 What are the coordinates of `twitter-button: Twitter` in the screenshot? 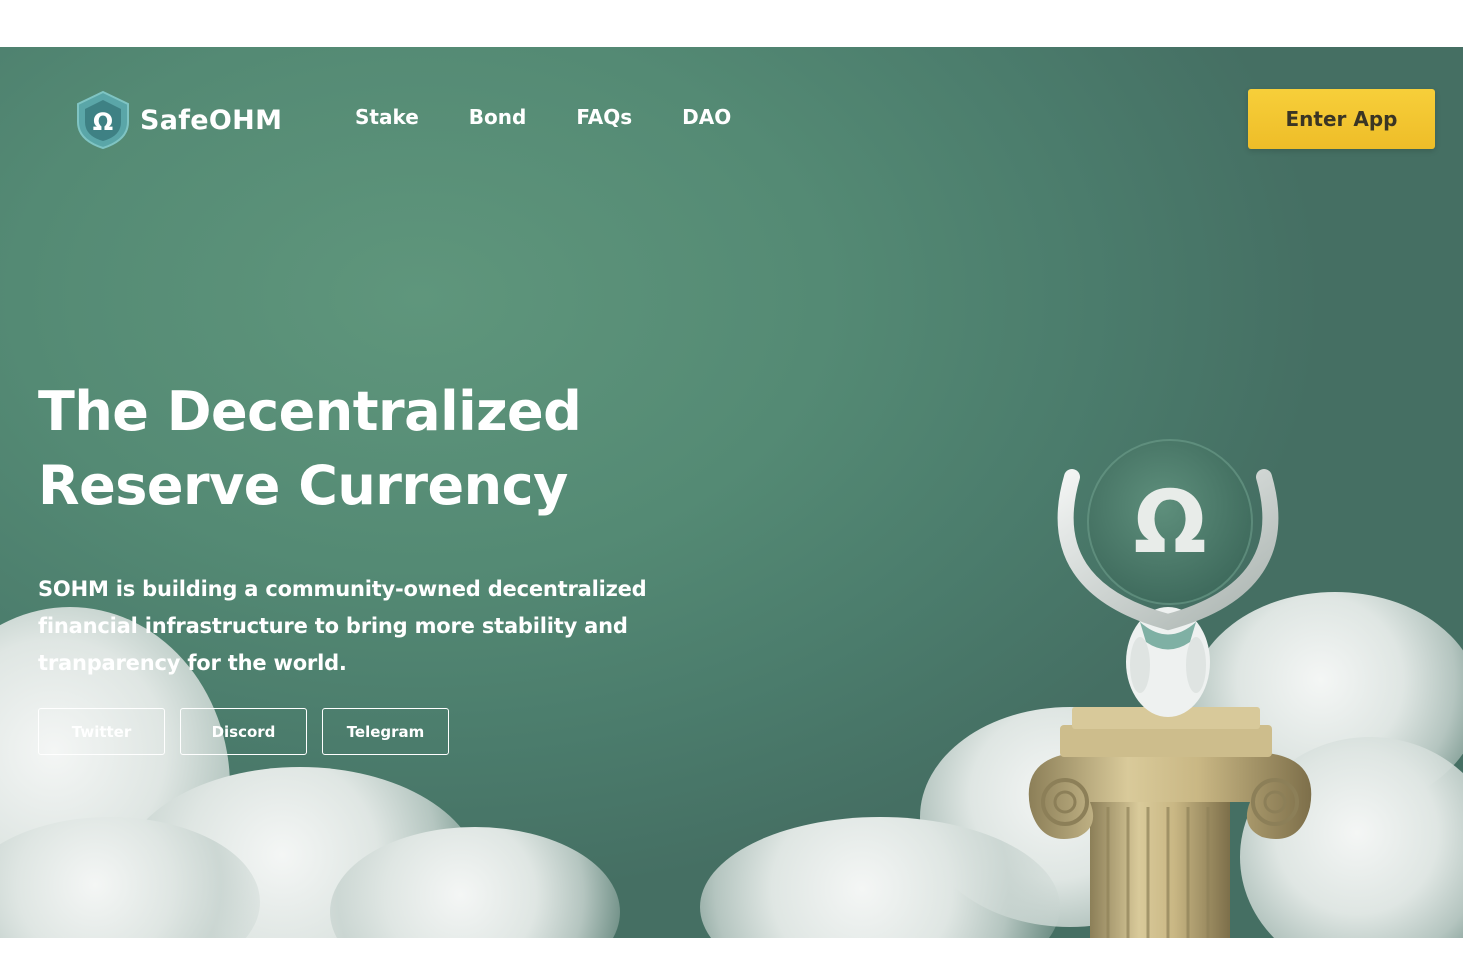 It's located at (101, 731).